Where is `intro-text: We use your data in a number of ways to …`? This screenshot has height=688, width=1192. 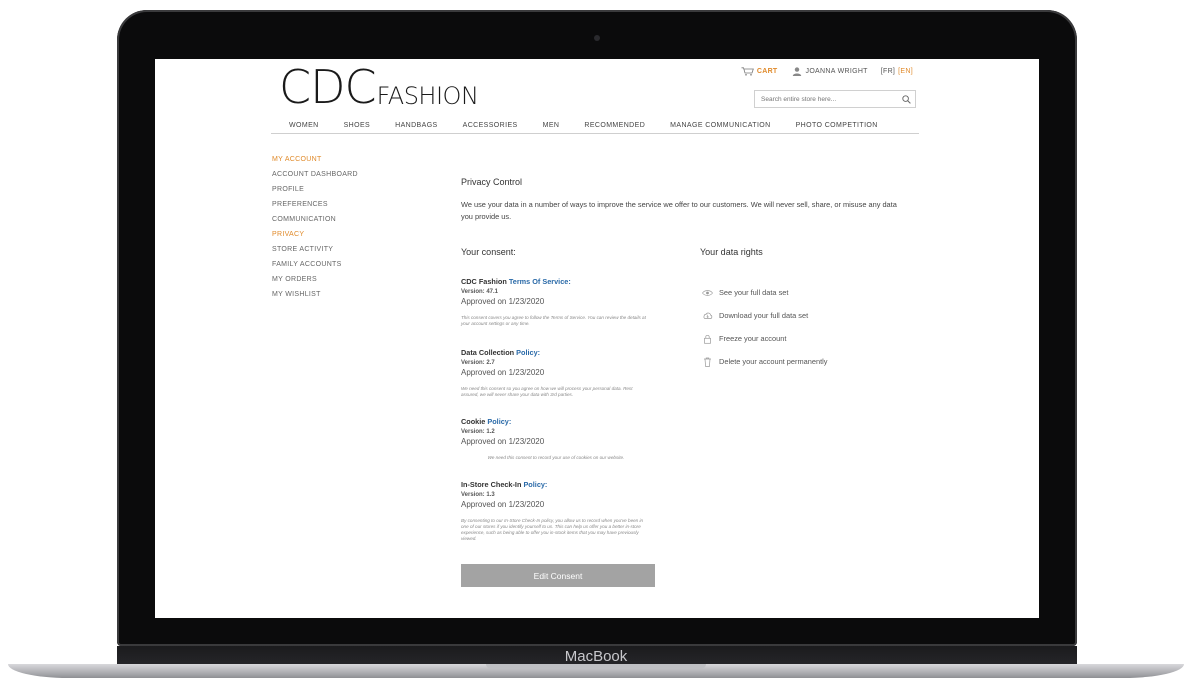
intro-text: We use your data in a number of ways to … is located at coordinates (679, 210).